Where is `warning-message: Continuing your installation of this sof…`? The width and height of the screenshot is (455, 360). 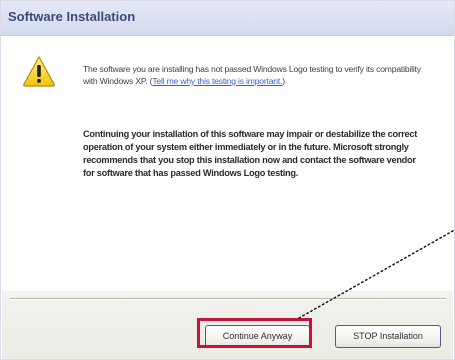
warning-message: Continuing your installation of this sof… is located at coordinates (250, 153).